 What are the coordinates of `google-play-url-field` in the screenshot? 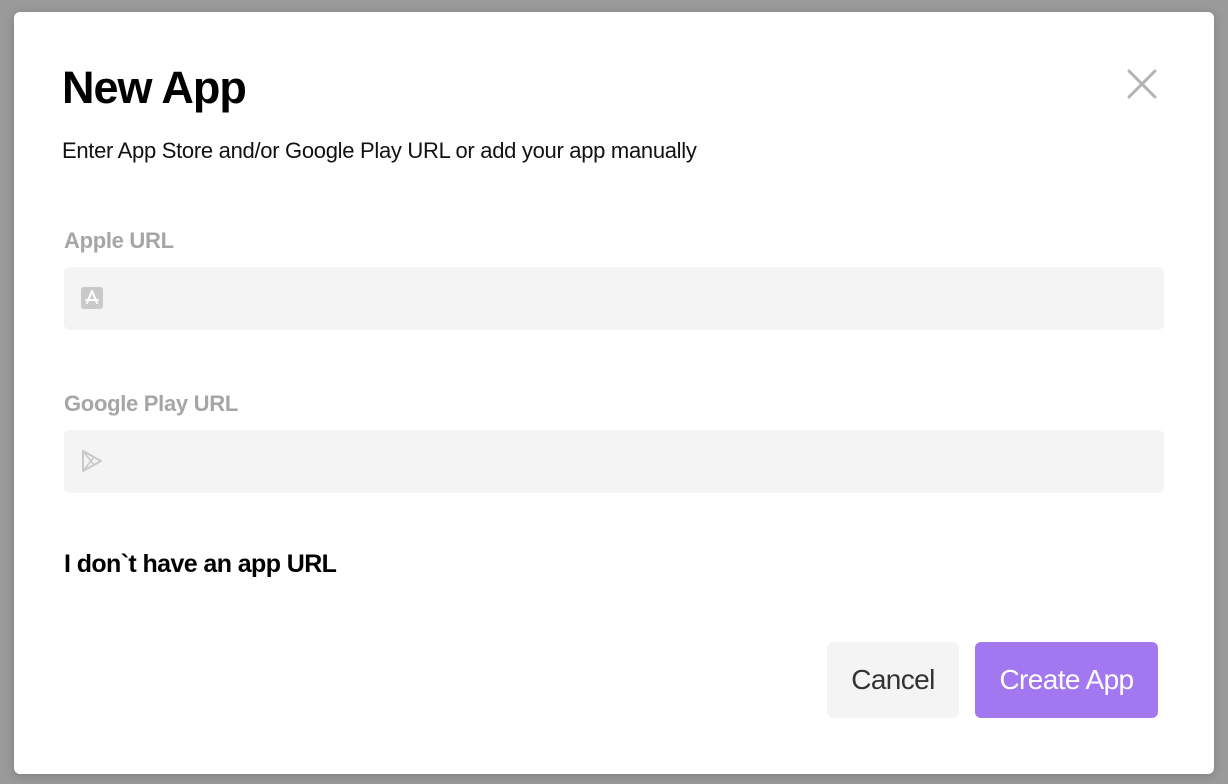 It's located at (614, 462).